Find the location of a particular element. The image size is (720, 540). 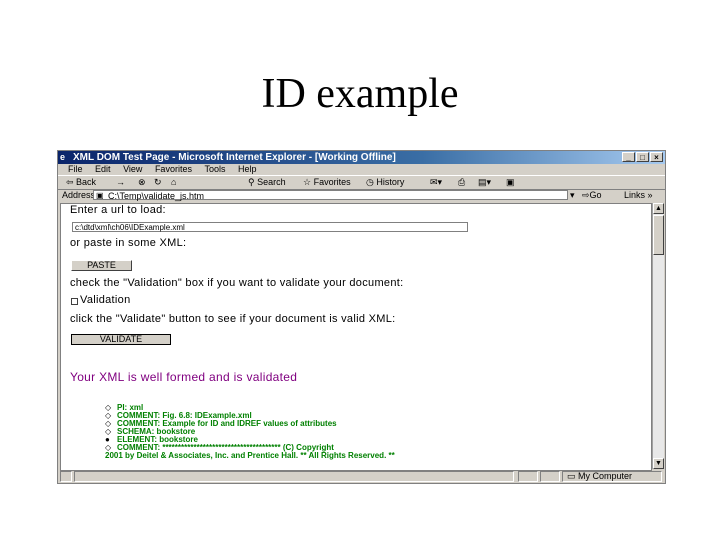

address-label: Address is located at coordinates (79, 195).